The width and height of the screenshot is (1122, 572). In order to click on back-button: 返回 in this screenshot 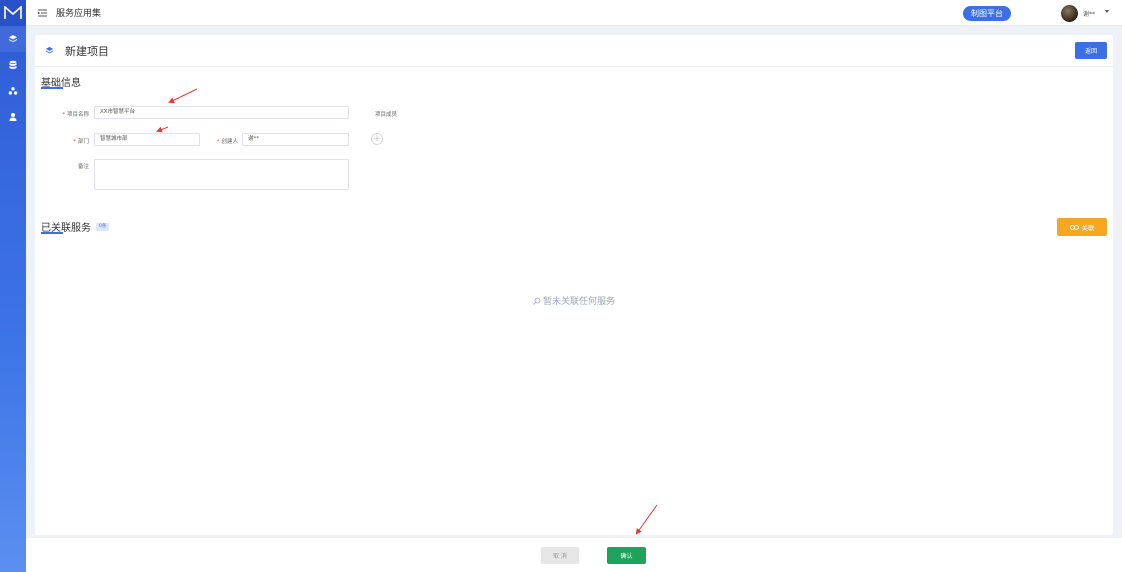, I will do `click(1091, 50)`.